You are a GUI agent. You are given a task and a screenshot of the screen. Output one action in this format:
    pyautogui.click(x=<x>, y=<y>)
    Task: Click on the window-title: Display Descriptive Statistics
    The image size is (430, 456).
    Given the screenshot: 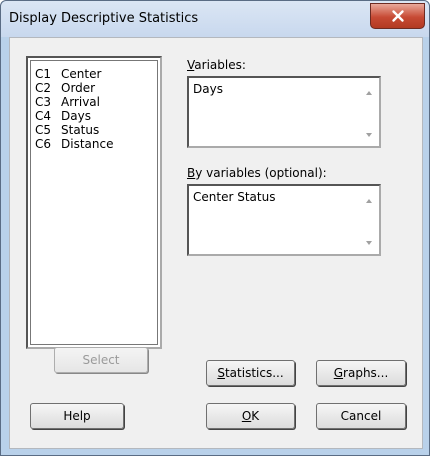 What is the action you would take?
    pyautogui.click(x=104, y=18)
    